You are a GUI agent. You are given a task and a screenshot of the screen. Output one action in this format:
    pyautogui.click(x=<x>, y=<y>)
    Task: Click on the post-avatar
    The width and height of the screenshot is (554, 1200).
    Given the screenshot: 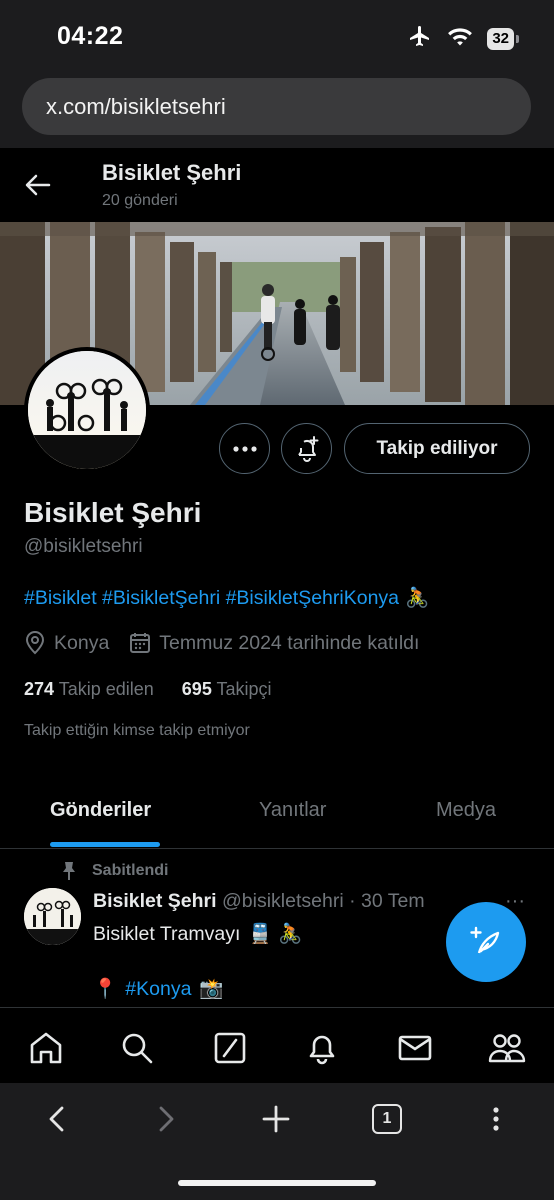 What is the action you would take?
    pyautogui.click(x=52, y=916)
    